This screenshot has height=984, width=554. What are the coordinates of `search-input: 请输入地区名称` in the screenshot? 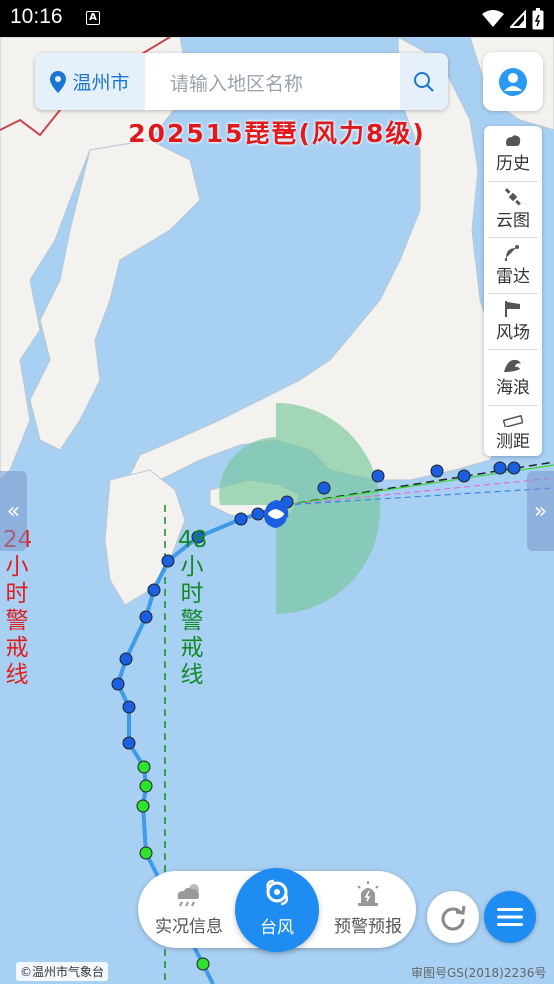 It's located at (236, 82).